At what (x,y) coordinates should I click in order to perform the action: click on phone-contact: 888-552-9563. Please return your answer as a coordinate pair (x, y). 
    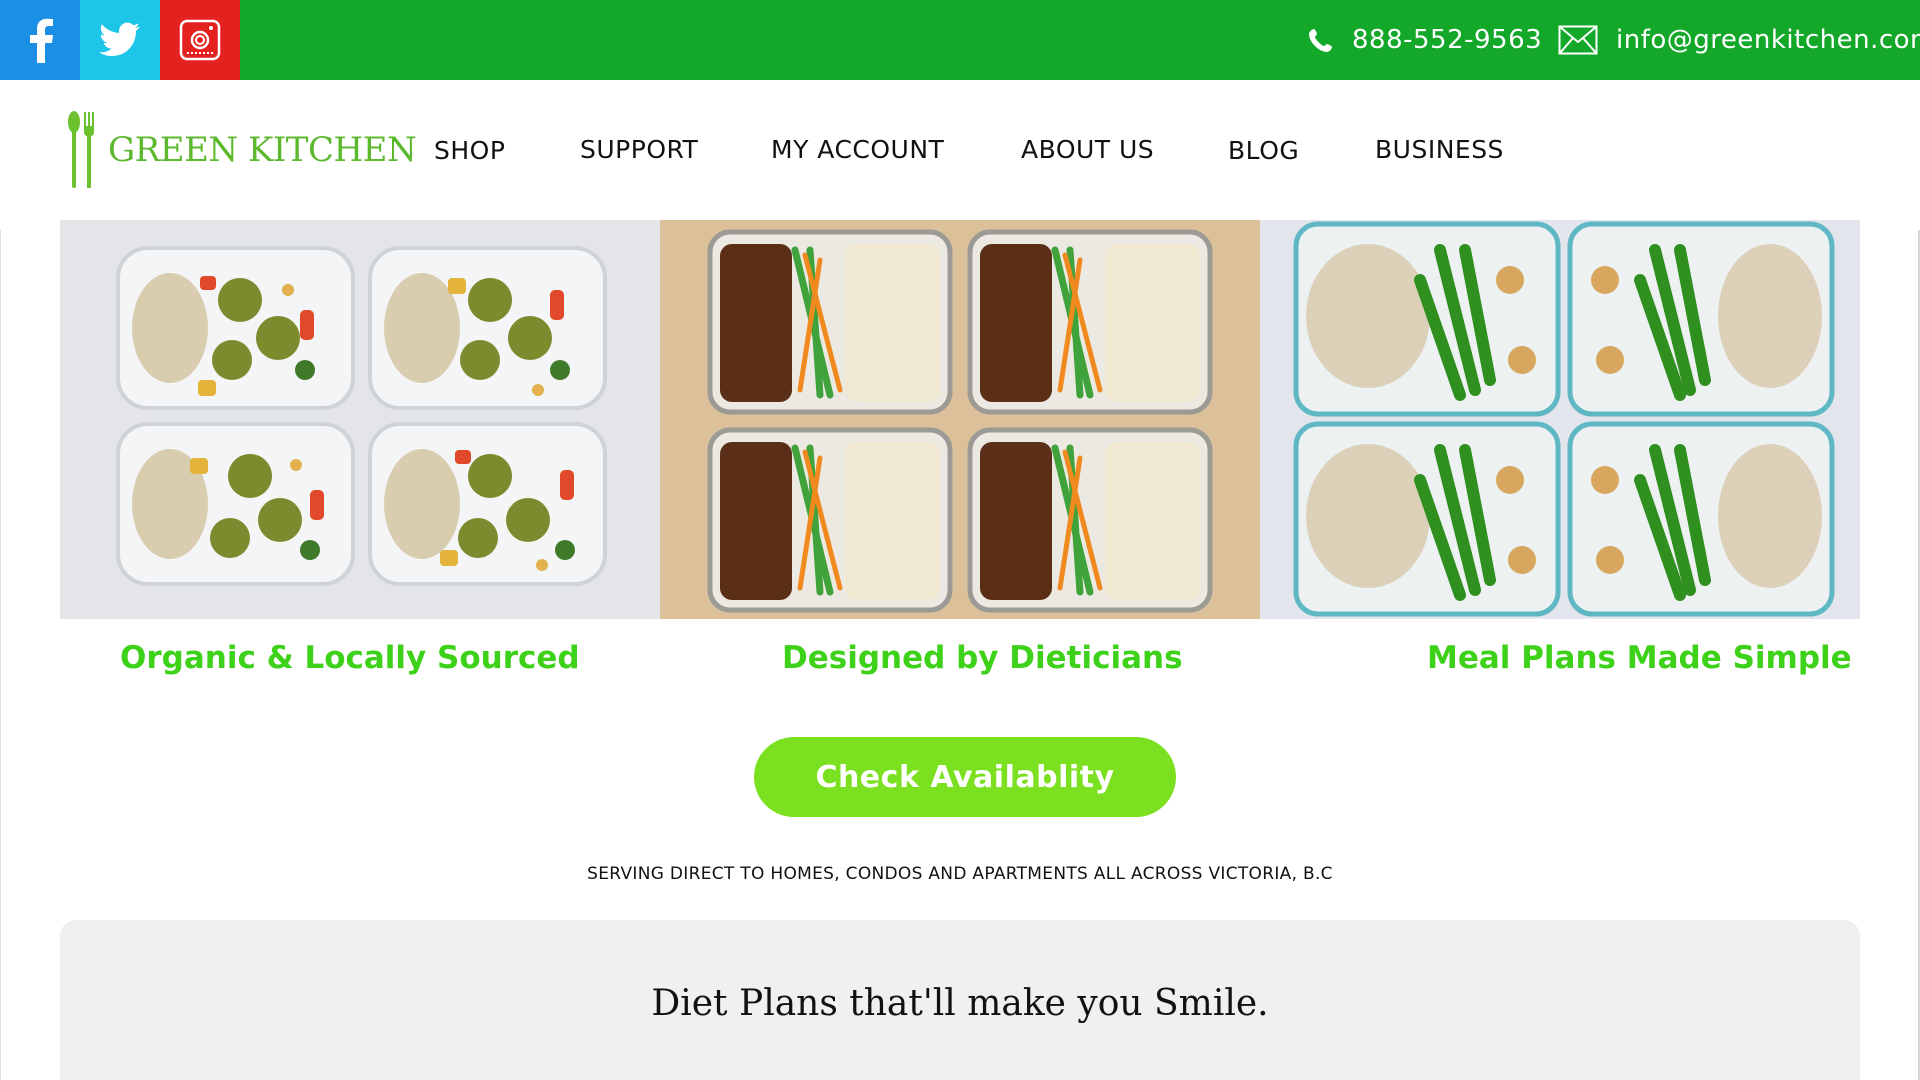
    Looking at the image, I should click on (1425, 40).